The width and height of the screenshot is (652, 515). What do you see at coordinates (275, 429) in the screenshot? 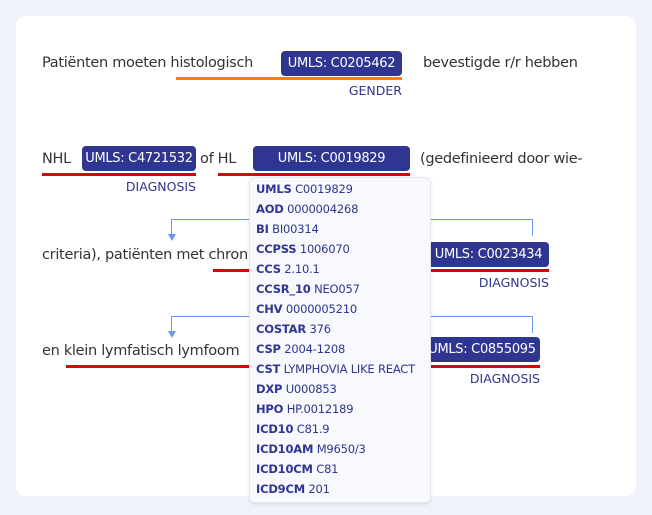
I see `code-source: ICD10` at bounding box center [275, 429].